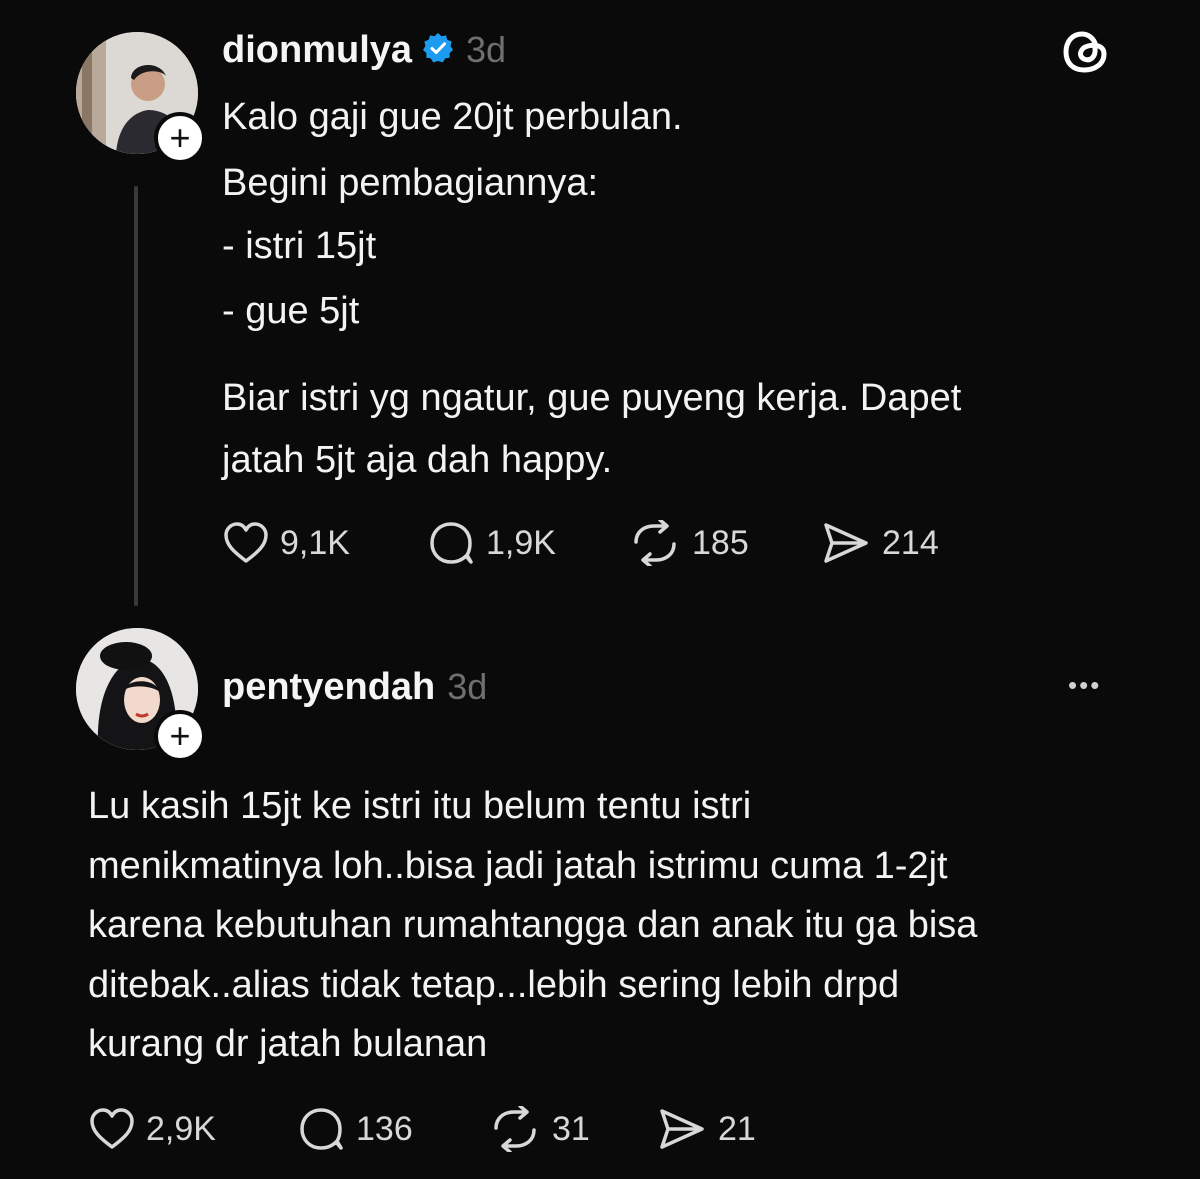 The height and width of the screenshot is (1179, 1200). I want to click on post2-header: pentyendah 3d, so click(354, 687).